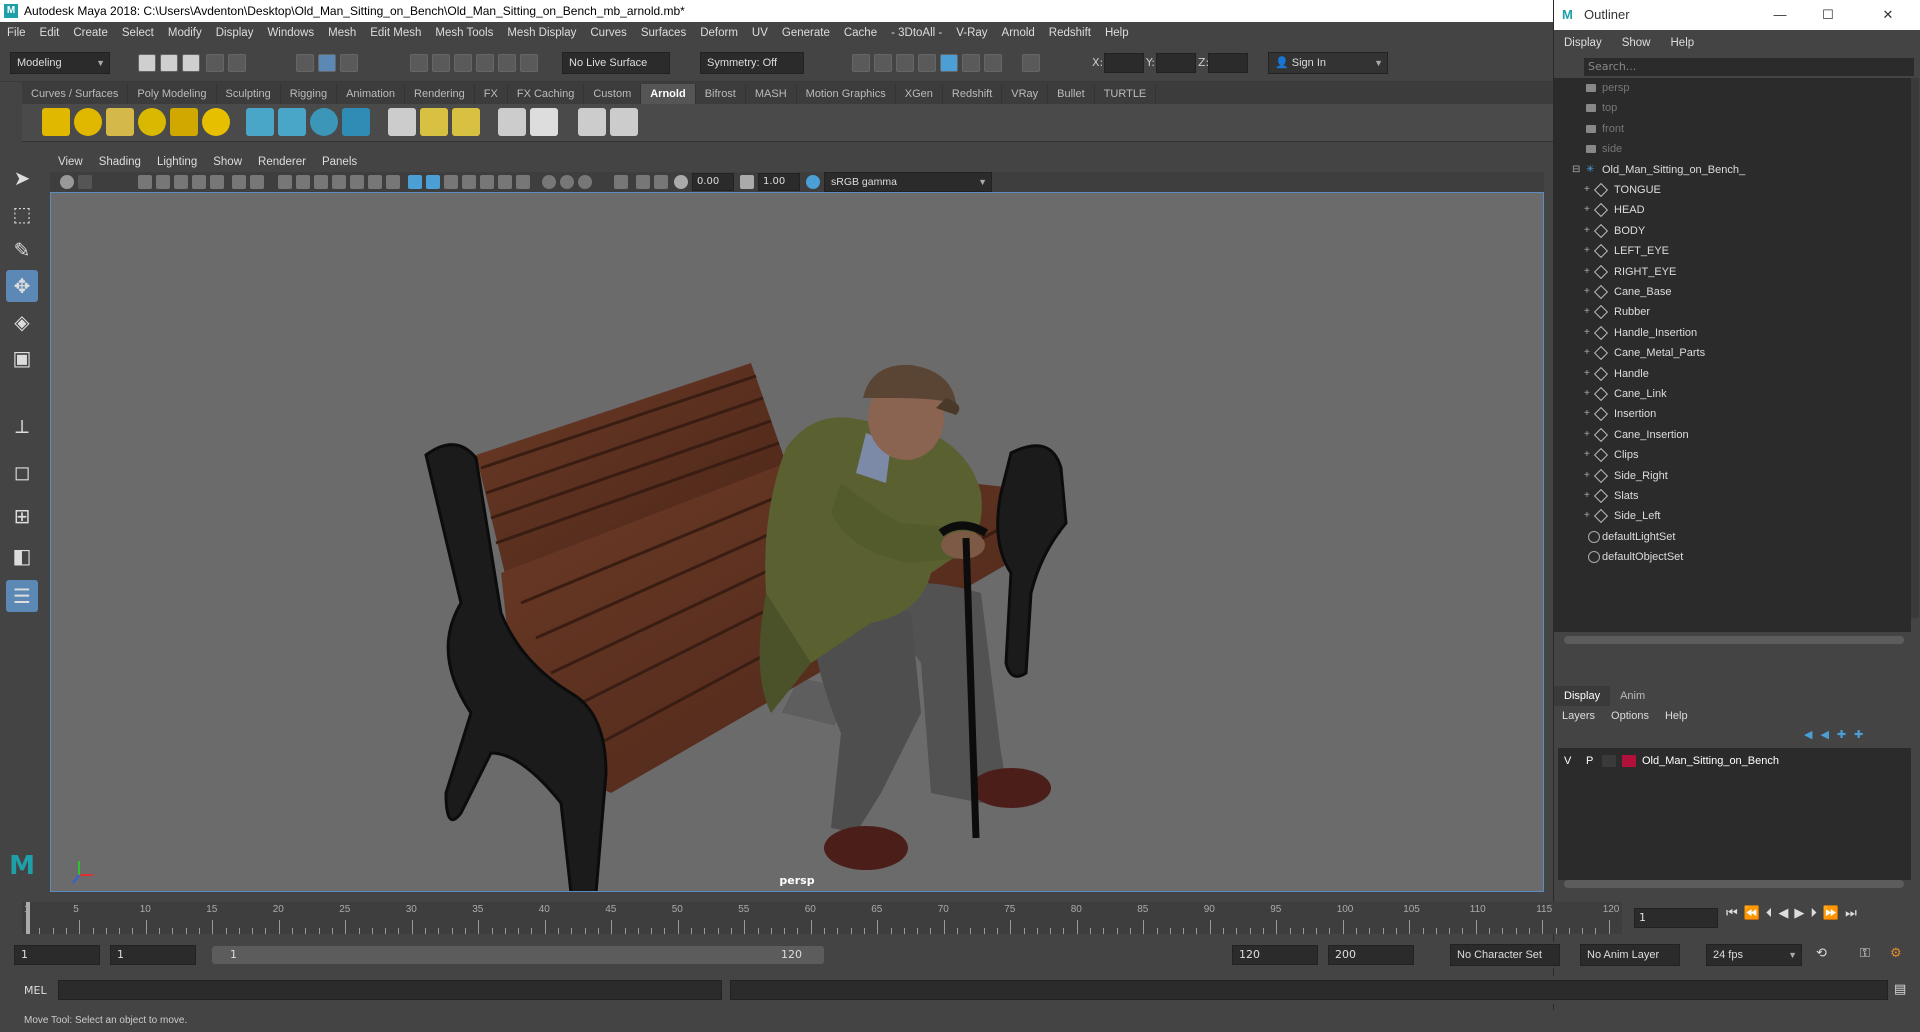 Image resolution: width=1920 pixels, height=1032 pixels. I want to click on layer-tab-anim: Anim, so click(1632, 696).